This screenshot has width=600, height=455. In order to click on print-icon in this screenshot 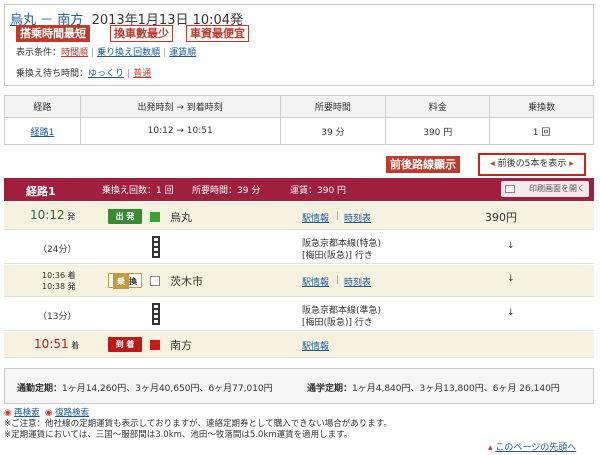, I will do `click(510, 189)`.